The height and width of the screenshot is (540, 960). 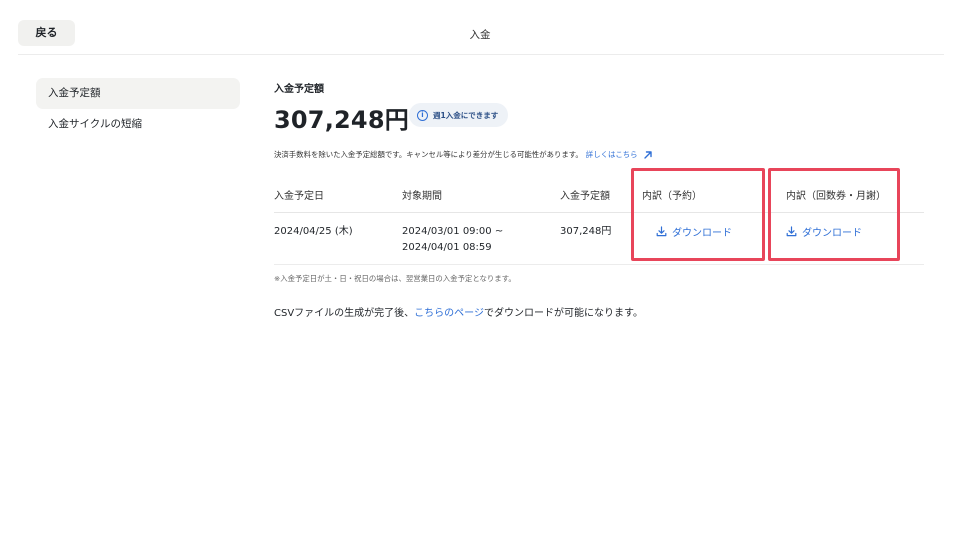 What do you see at coordinates (599, 264) in the screenshot?
I see `table-row-divider` at bounding box center [599, 264].